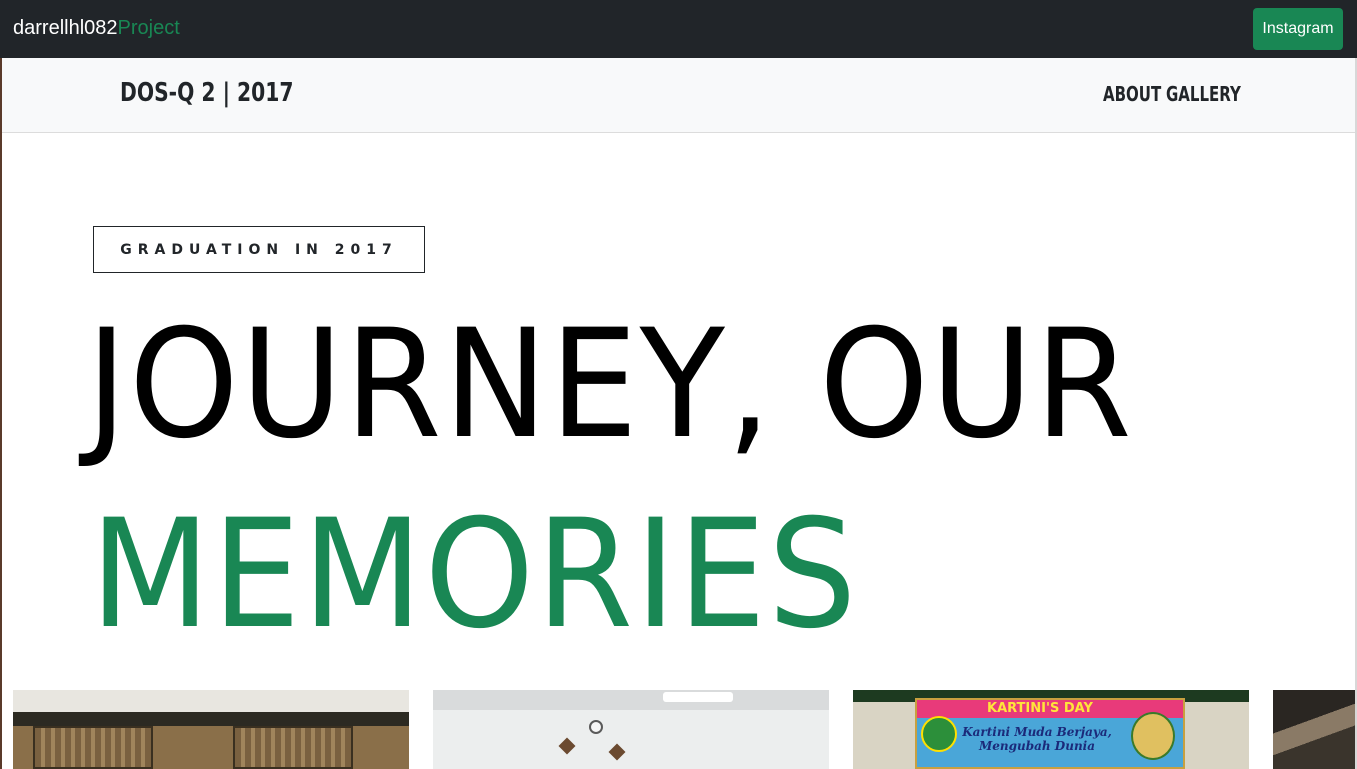  Describe the element at coordinates (65, 28) in the screenshot. I see `brand-name: darrellhl082` at that location.